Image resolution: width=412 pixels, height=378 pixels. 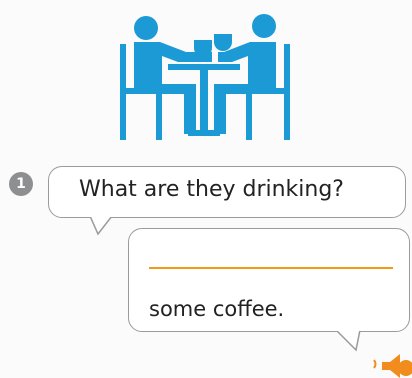 What do you see at coordinates (349, 341) in the screenshot?
I see `answer-bubble-tail` at bounding box center [349, 341].